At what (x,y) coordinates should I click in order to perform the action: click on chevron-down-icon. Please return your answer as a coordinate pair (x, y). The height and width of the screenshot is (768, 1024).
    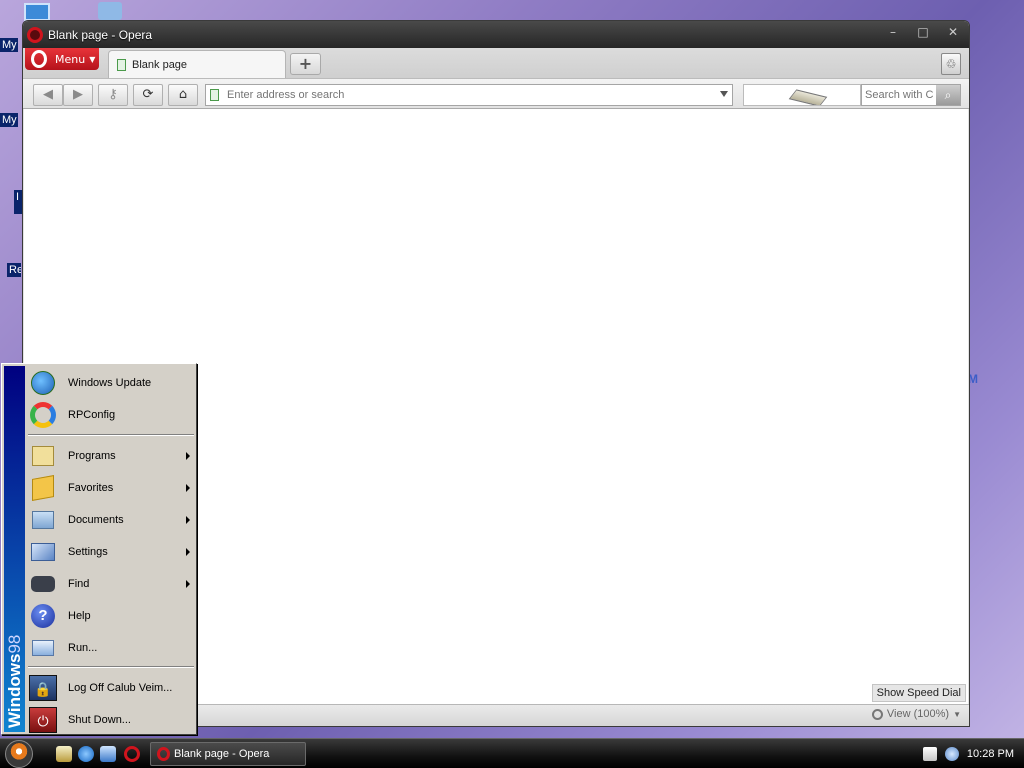
    Looking at the image, I should click on (724, 94).